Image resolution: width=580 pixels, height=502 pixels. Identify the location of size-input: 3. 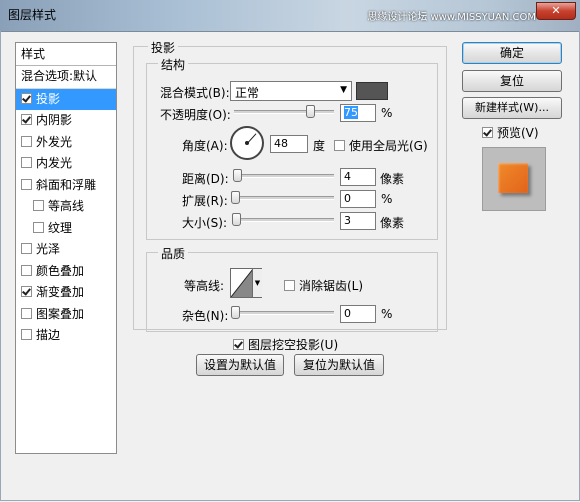
(358, 221).